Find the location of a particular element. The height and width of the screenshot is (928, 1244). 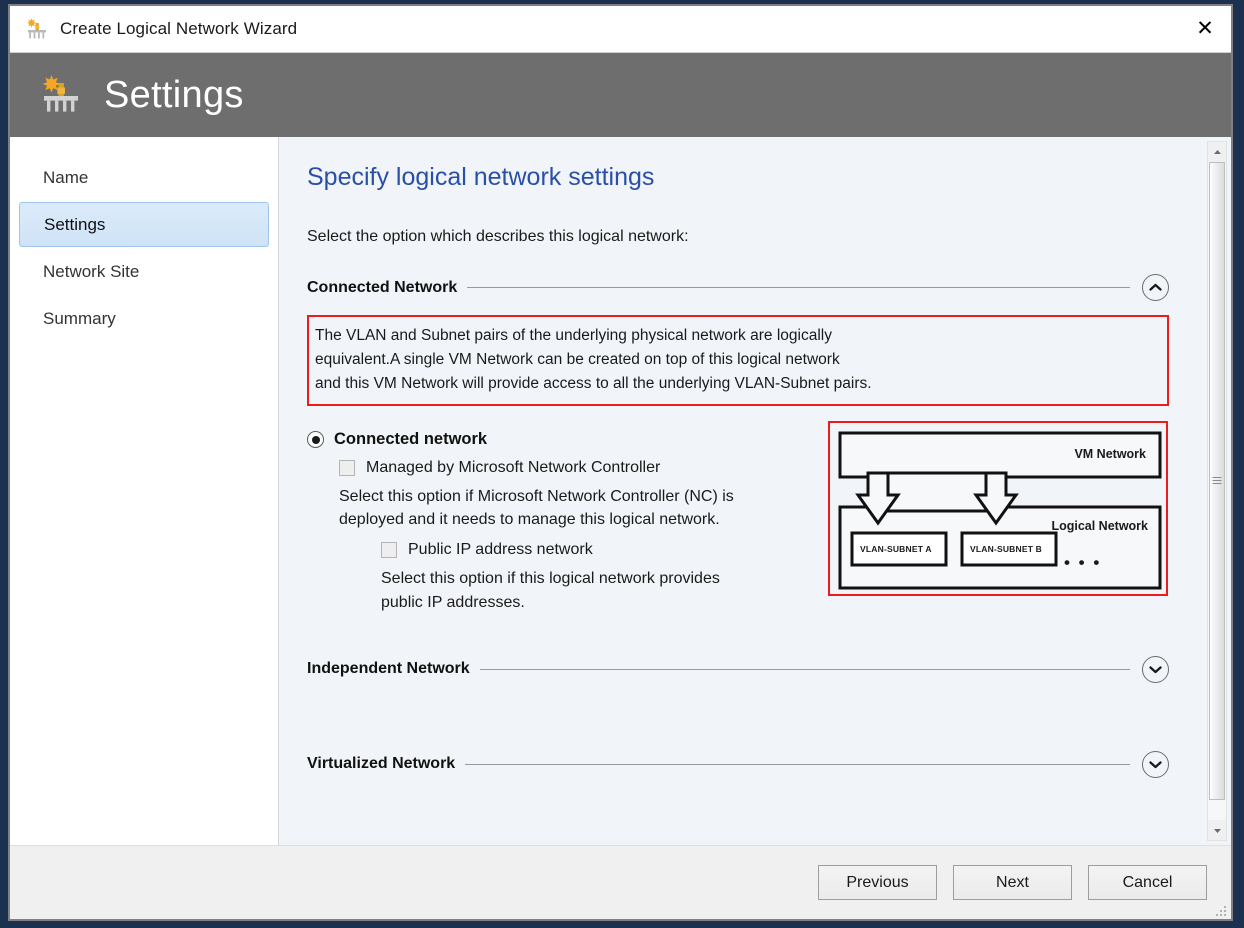

cancel-button: Cancel is located at coordinates (1147, 882).